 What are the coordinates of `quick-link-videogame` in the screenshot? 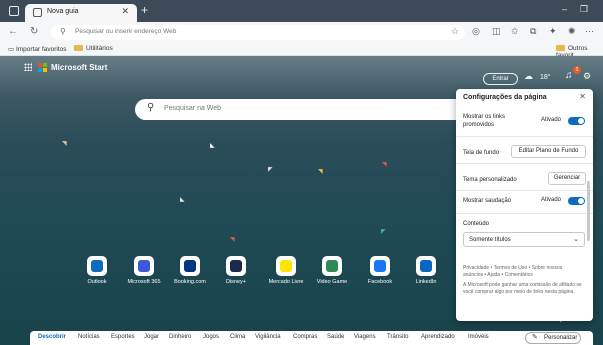 It's located at (332, 266).